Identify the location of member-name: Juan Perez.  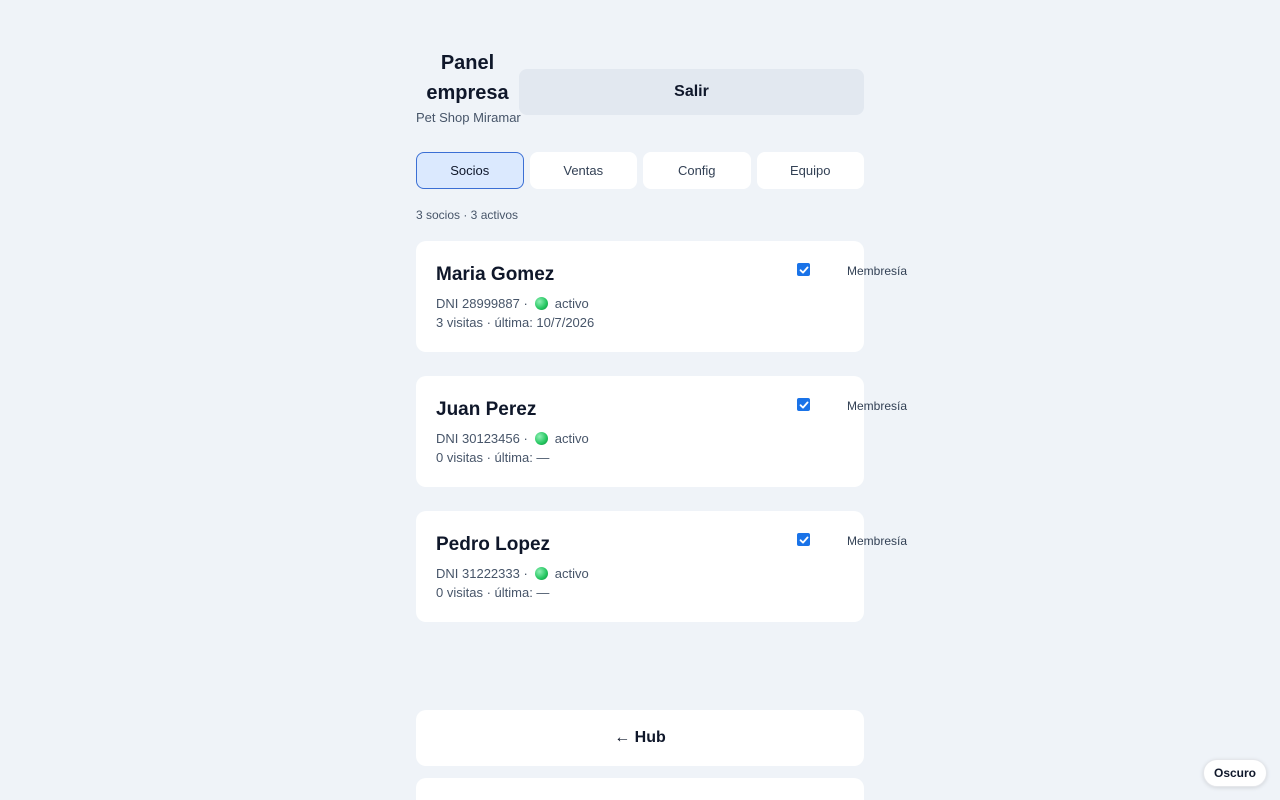
(486, 409).